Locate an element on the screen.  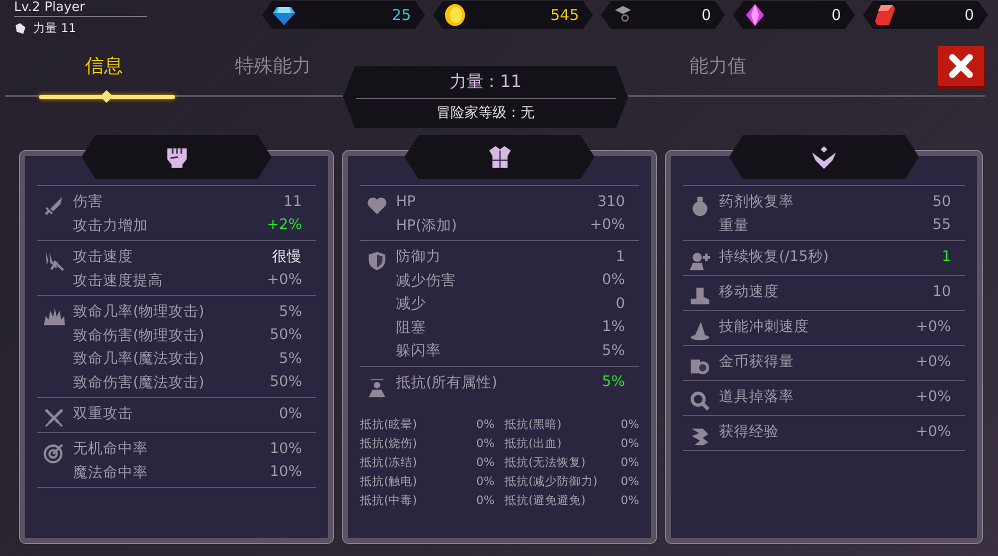
stat-label: 致命几率(魔法攻击) is located at coordinates (138, 359).